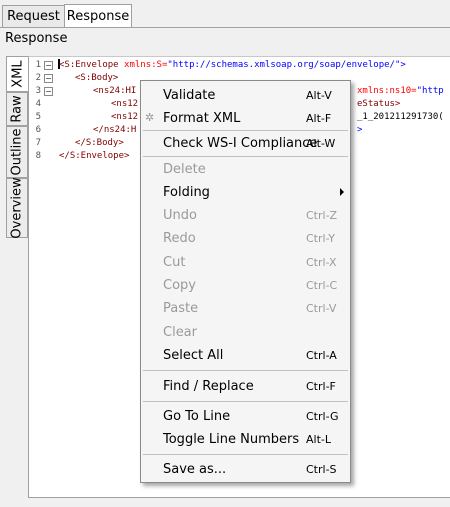 The width and height of the screenshot is (450, 507). What do you see at coordinates (208, 386) in the screenshot?
I see `menu-label: Find / Replace` at bounding box center [208, 386].